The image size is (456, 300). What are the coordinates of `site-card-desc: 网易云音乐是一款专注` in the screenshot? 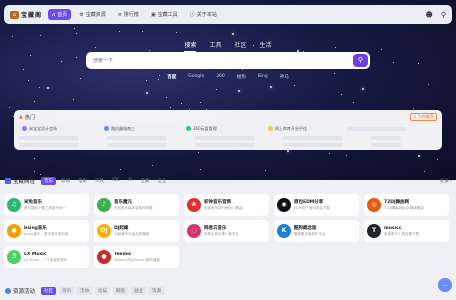 It's located at (221, 234).